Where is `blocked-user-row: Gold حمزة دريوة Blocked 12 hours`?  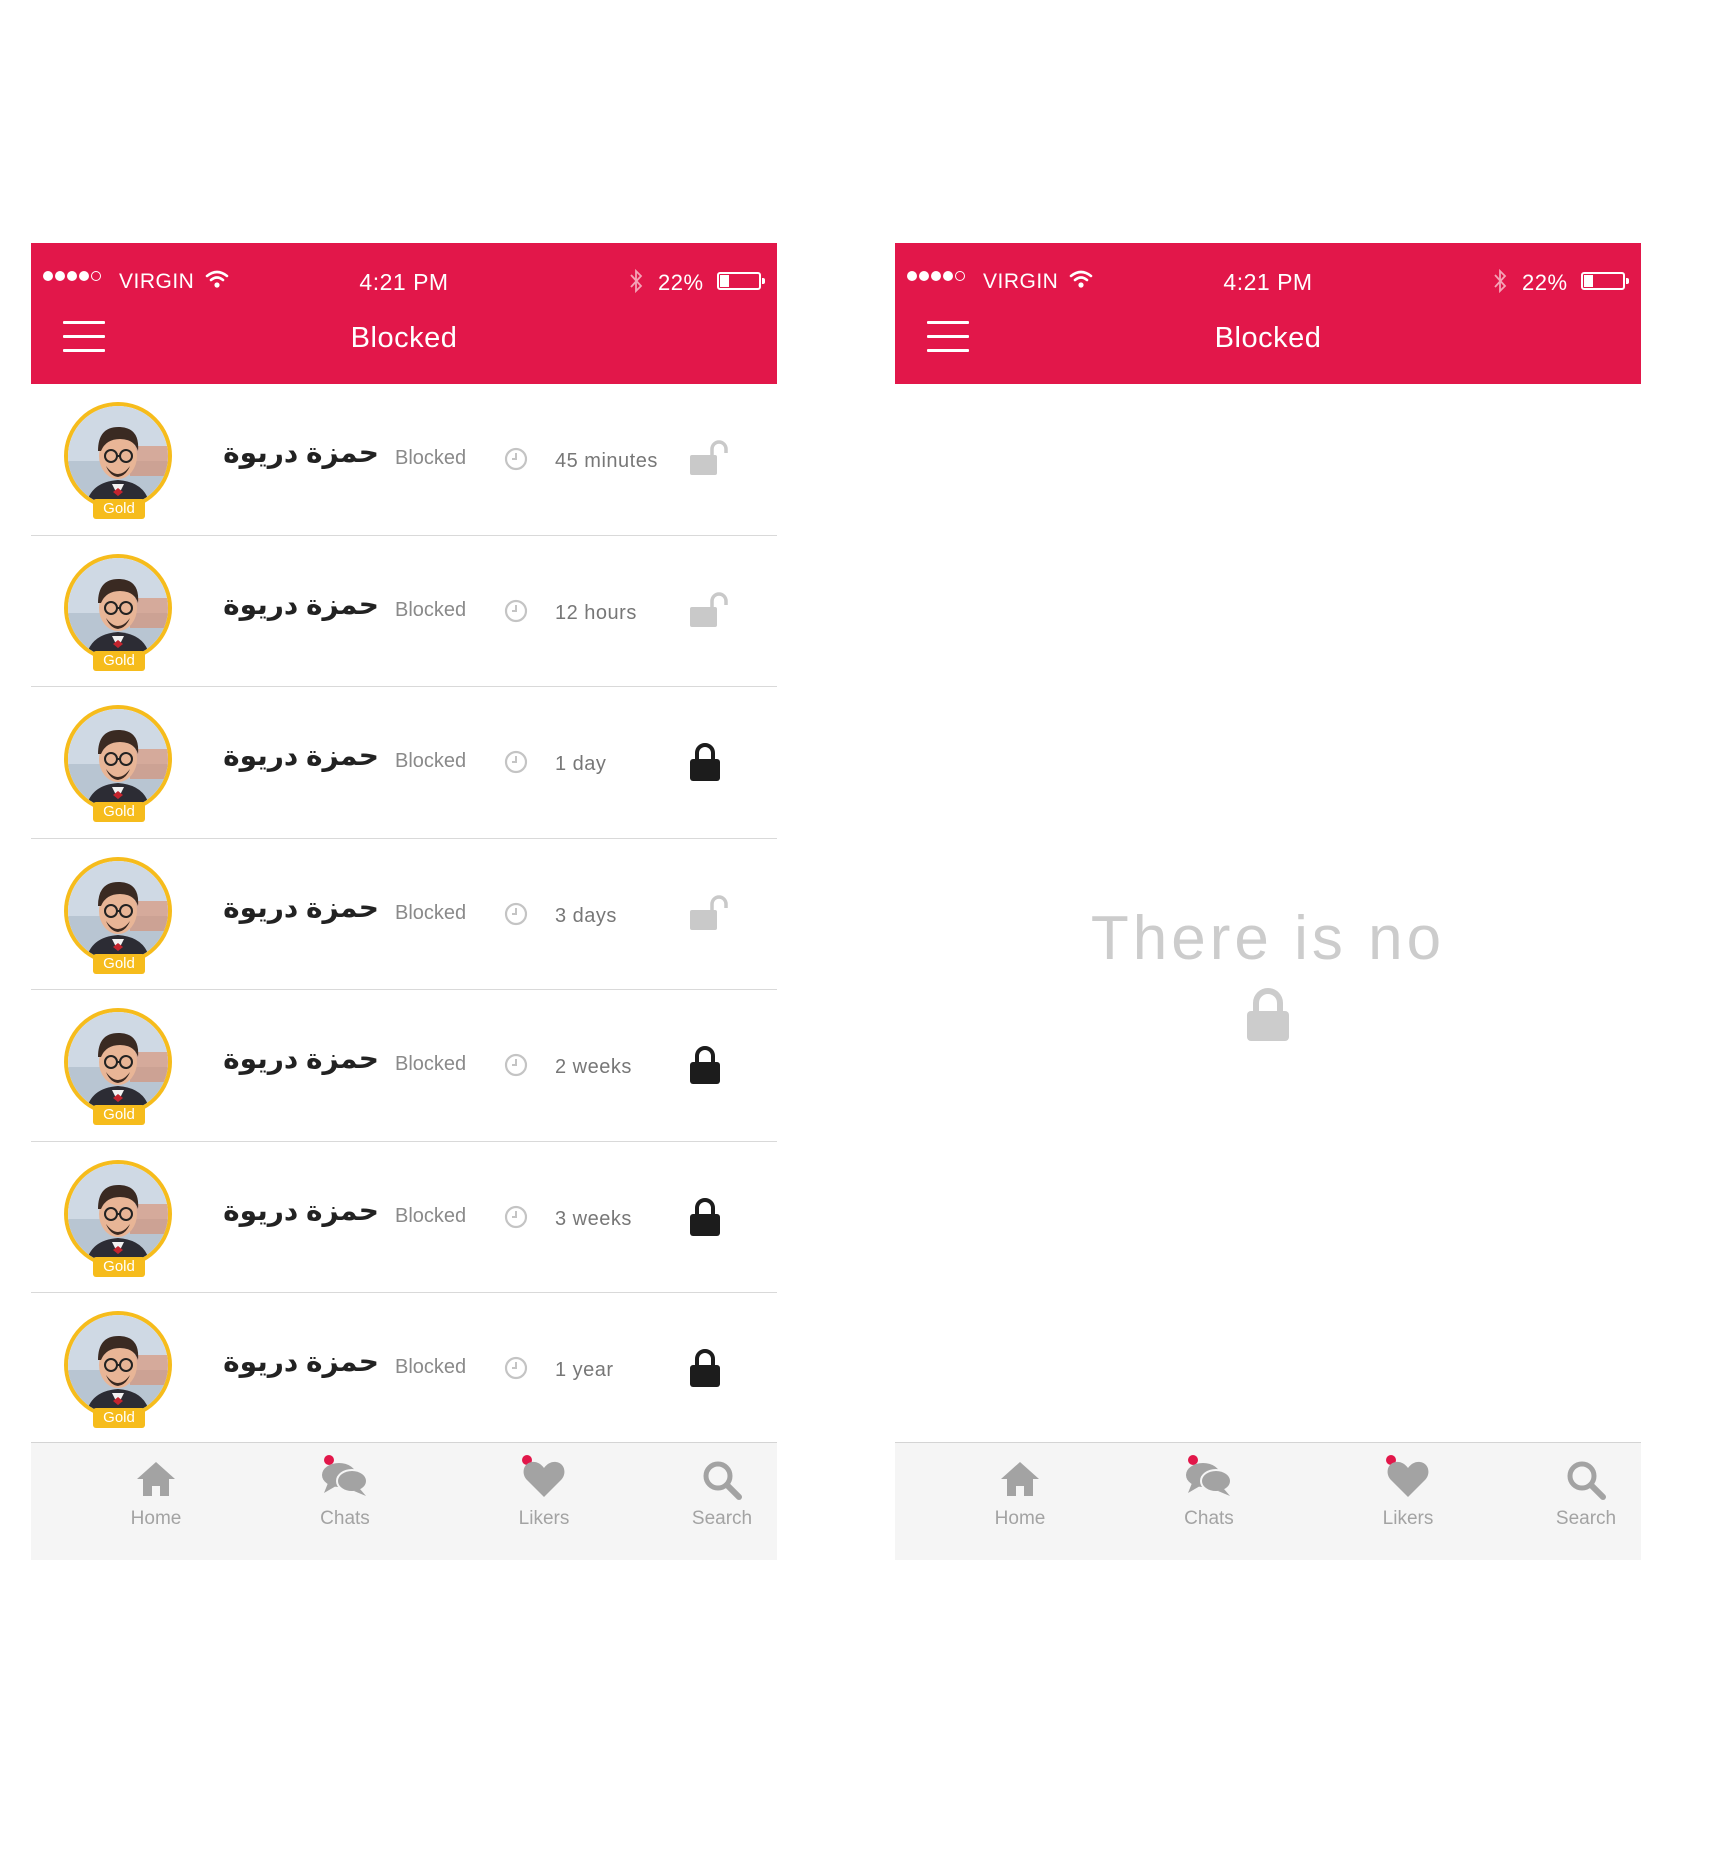 blocked-user-row: Gold حمزة دريوة Blocked 12 hours is located at coordinates (404, 611).